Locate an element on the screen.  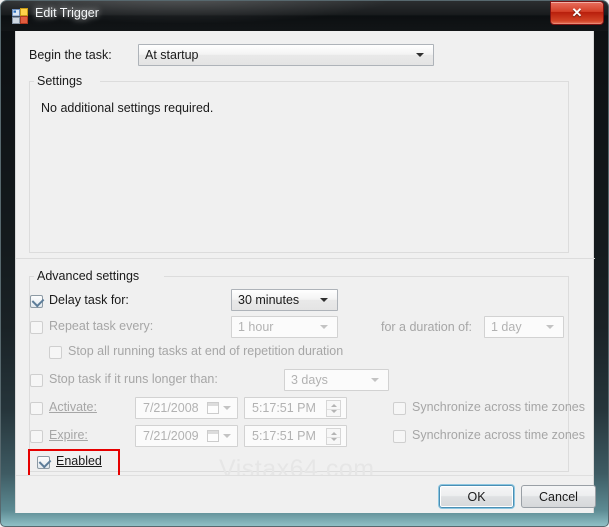
window-title: Edit Trigger is located at coordinates (67, 13).